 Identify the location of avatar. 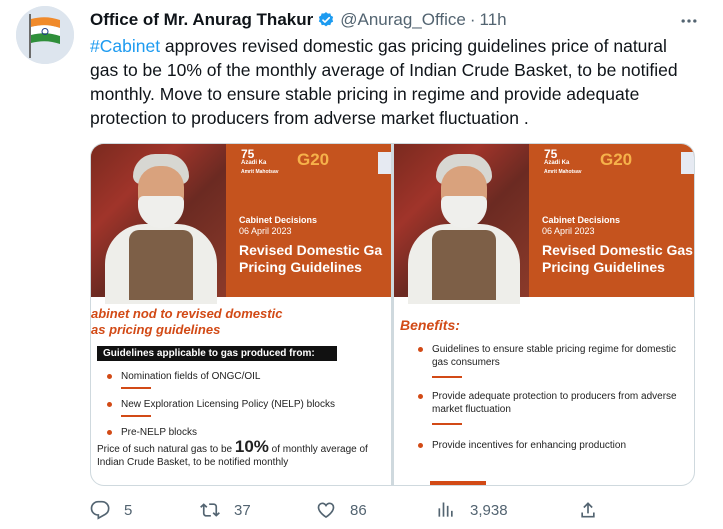
(45, 35).